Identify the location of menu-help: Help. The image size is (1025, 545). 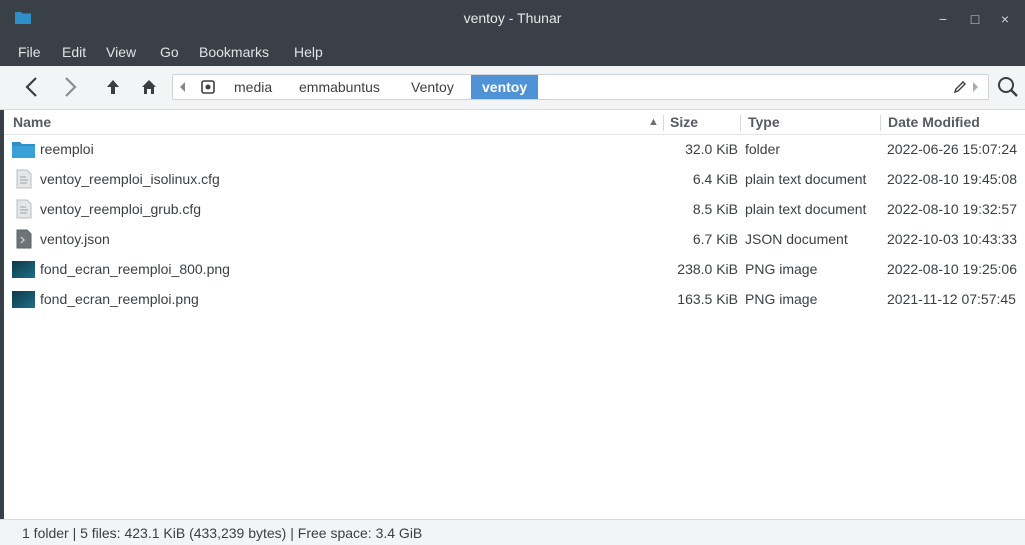
(308, 52).